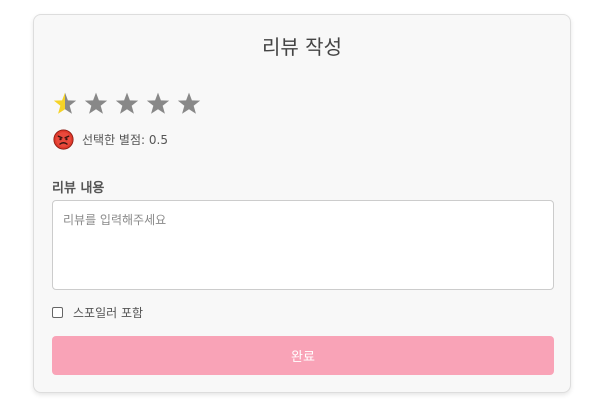  Describe the element at coordinates (96, 104) in the screenshot. I see `star-2-icon` at that location.